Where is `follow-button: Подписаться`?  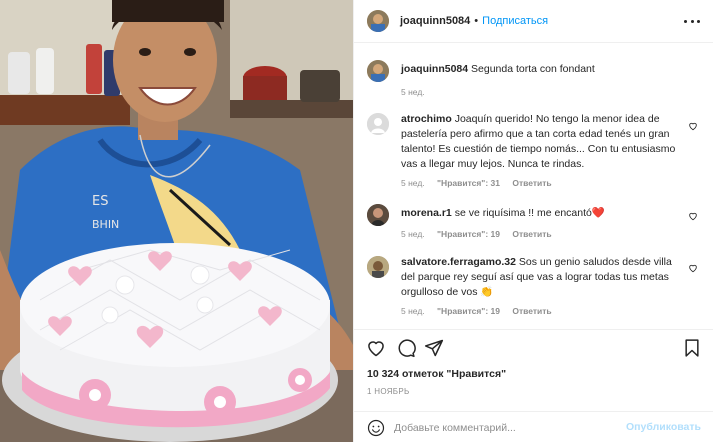 follow-button: Подписаться is located at coordinates (515, 21).